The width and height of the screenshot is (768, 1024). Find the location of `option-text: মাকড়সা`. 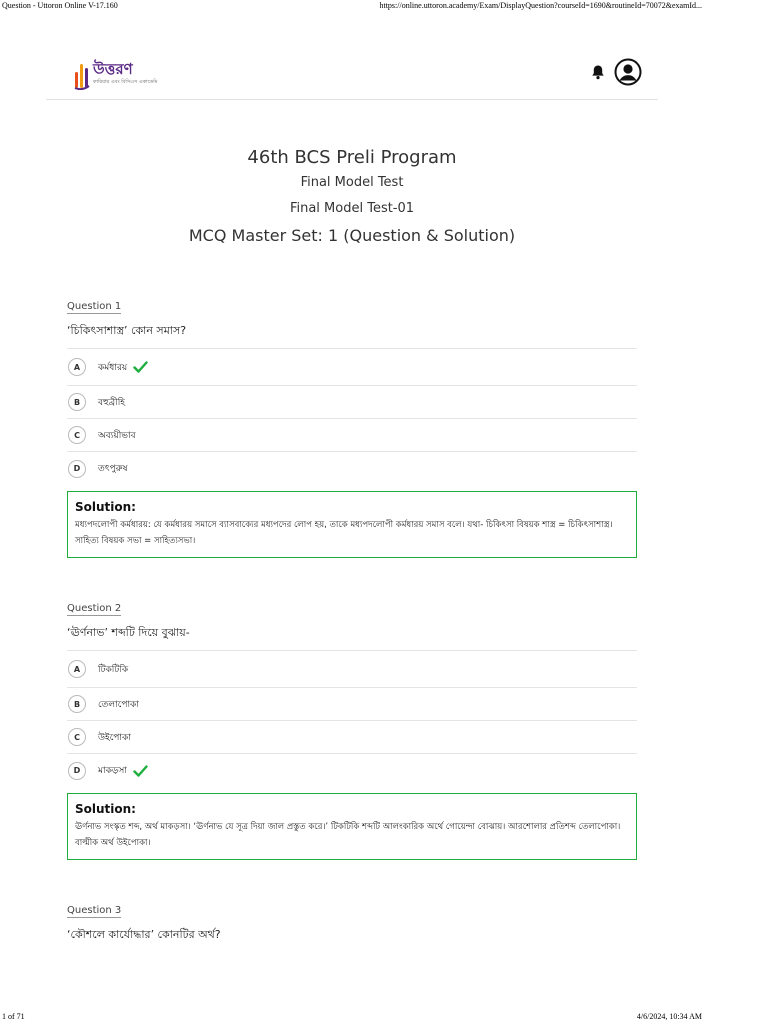

option-text: মাকড়সা is located at coordinates (112, 771).